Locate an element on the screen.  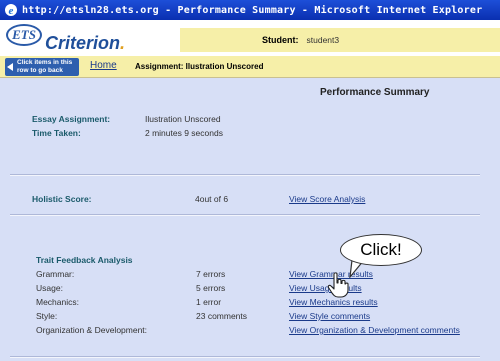
svg-text: e is located at coordinates (11, 11).